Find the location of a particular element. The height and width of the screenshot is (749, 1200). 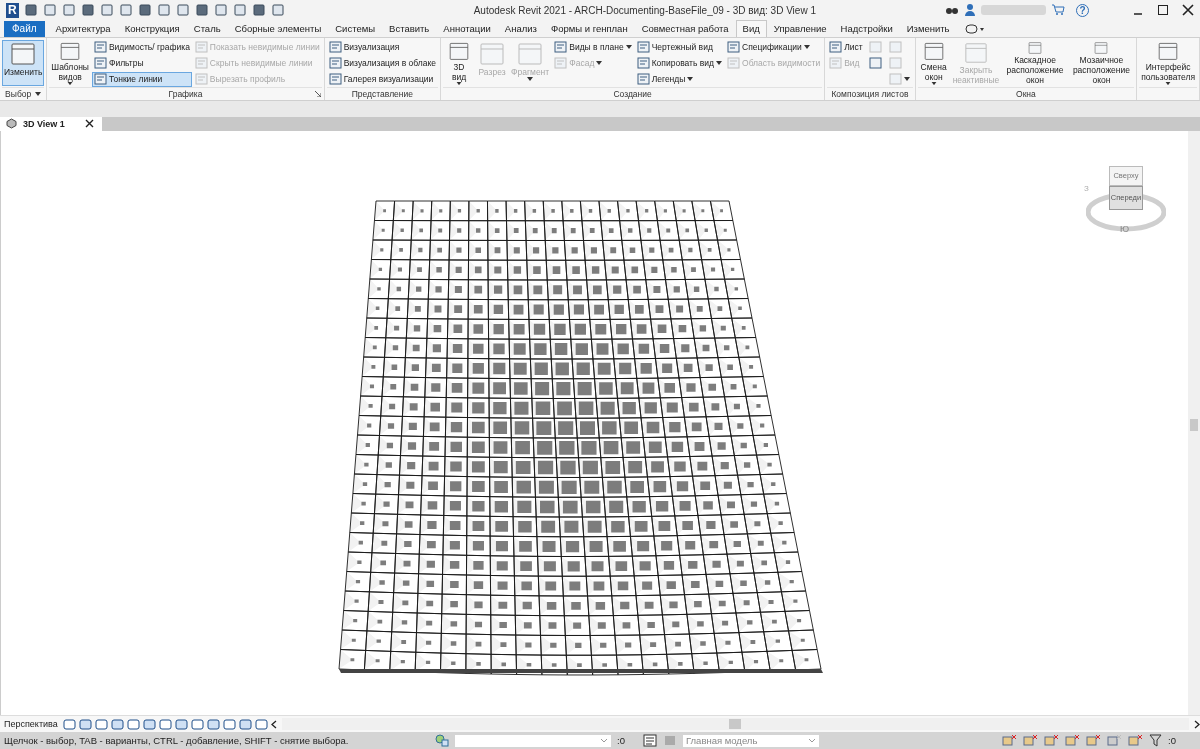

square-icon is located at coordinates (895, 47).